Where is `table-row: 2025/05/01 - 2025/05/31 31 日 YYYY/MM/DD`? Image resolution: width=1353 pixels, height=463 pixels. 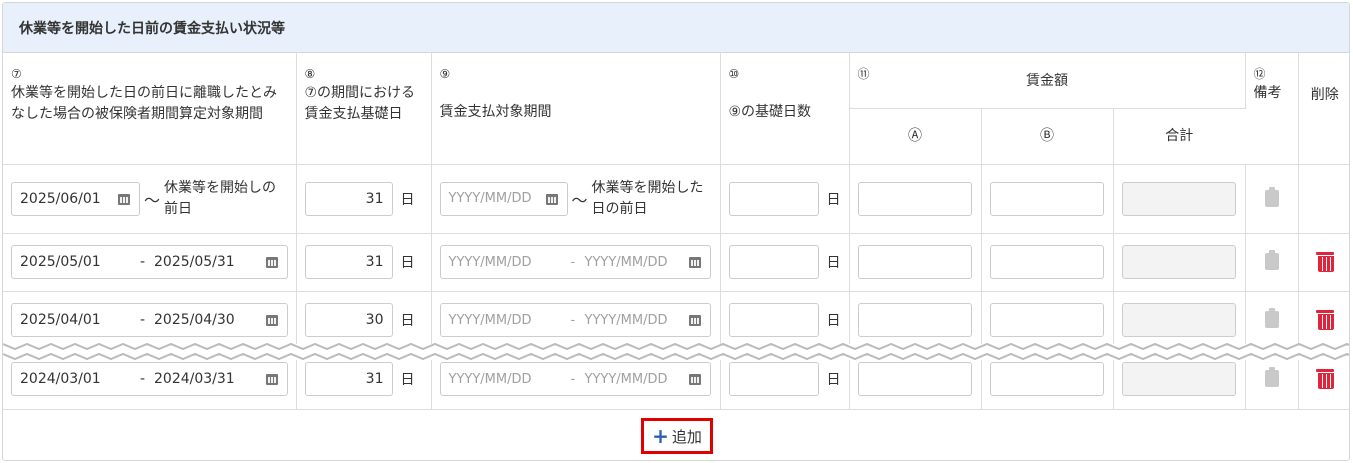 table-row: 2025/05/01 - 2025/05/31 31 日 YYYY/MM/DD is located at coordinates (676, 262).